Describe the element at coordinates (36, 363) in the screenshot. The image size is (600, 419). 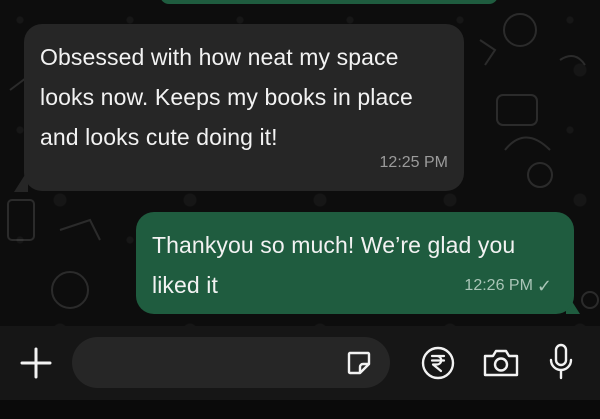
I see `plus-icon` at that location.